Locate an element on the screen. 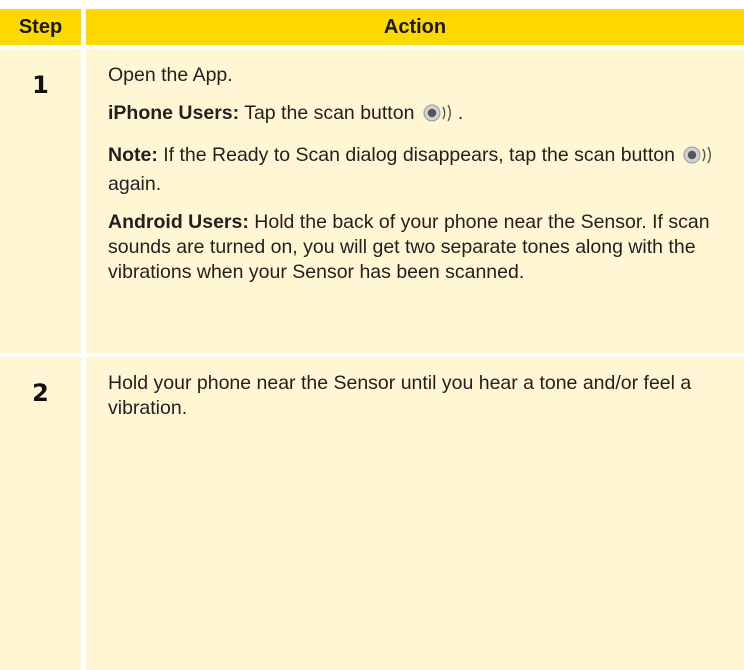 The image size is (744, 670). step-cell-1: 1 is located at coordinates (40, 201).